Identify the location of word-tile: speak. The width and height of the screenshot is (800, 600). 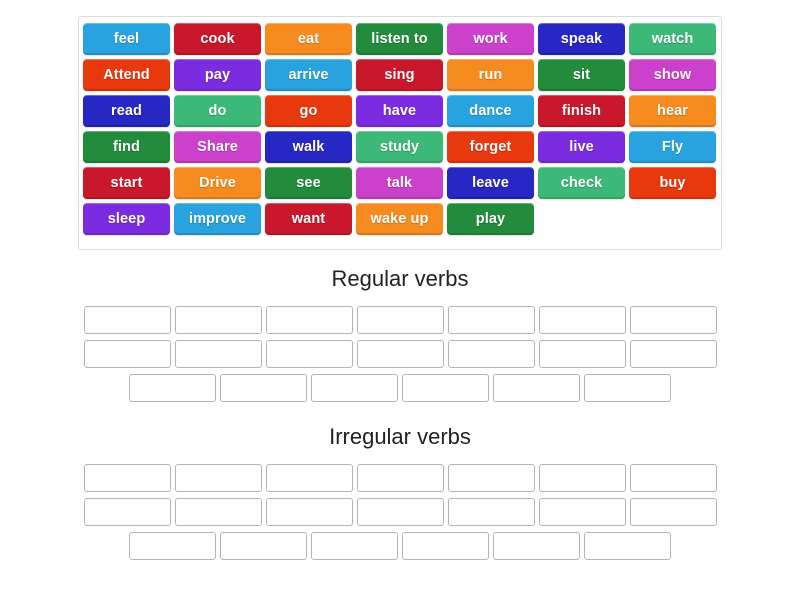
(581, 39).